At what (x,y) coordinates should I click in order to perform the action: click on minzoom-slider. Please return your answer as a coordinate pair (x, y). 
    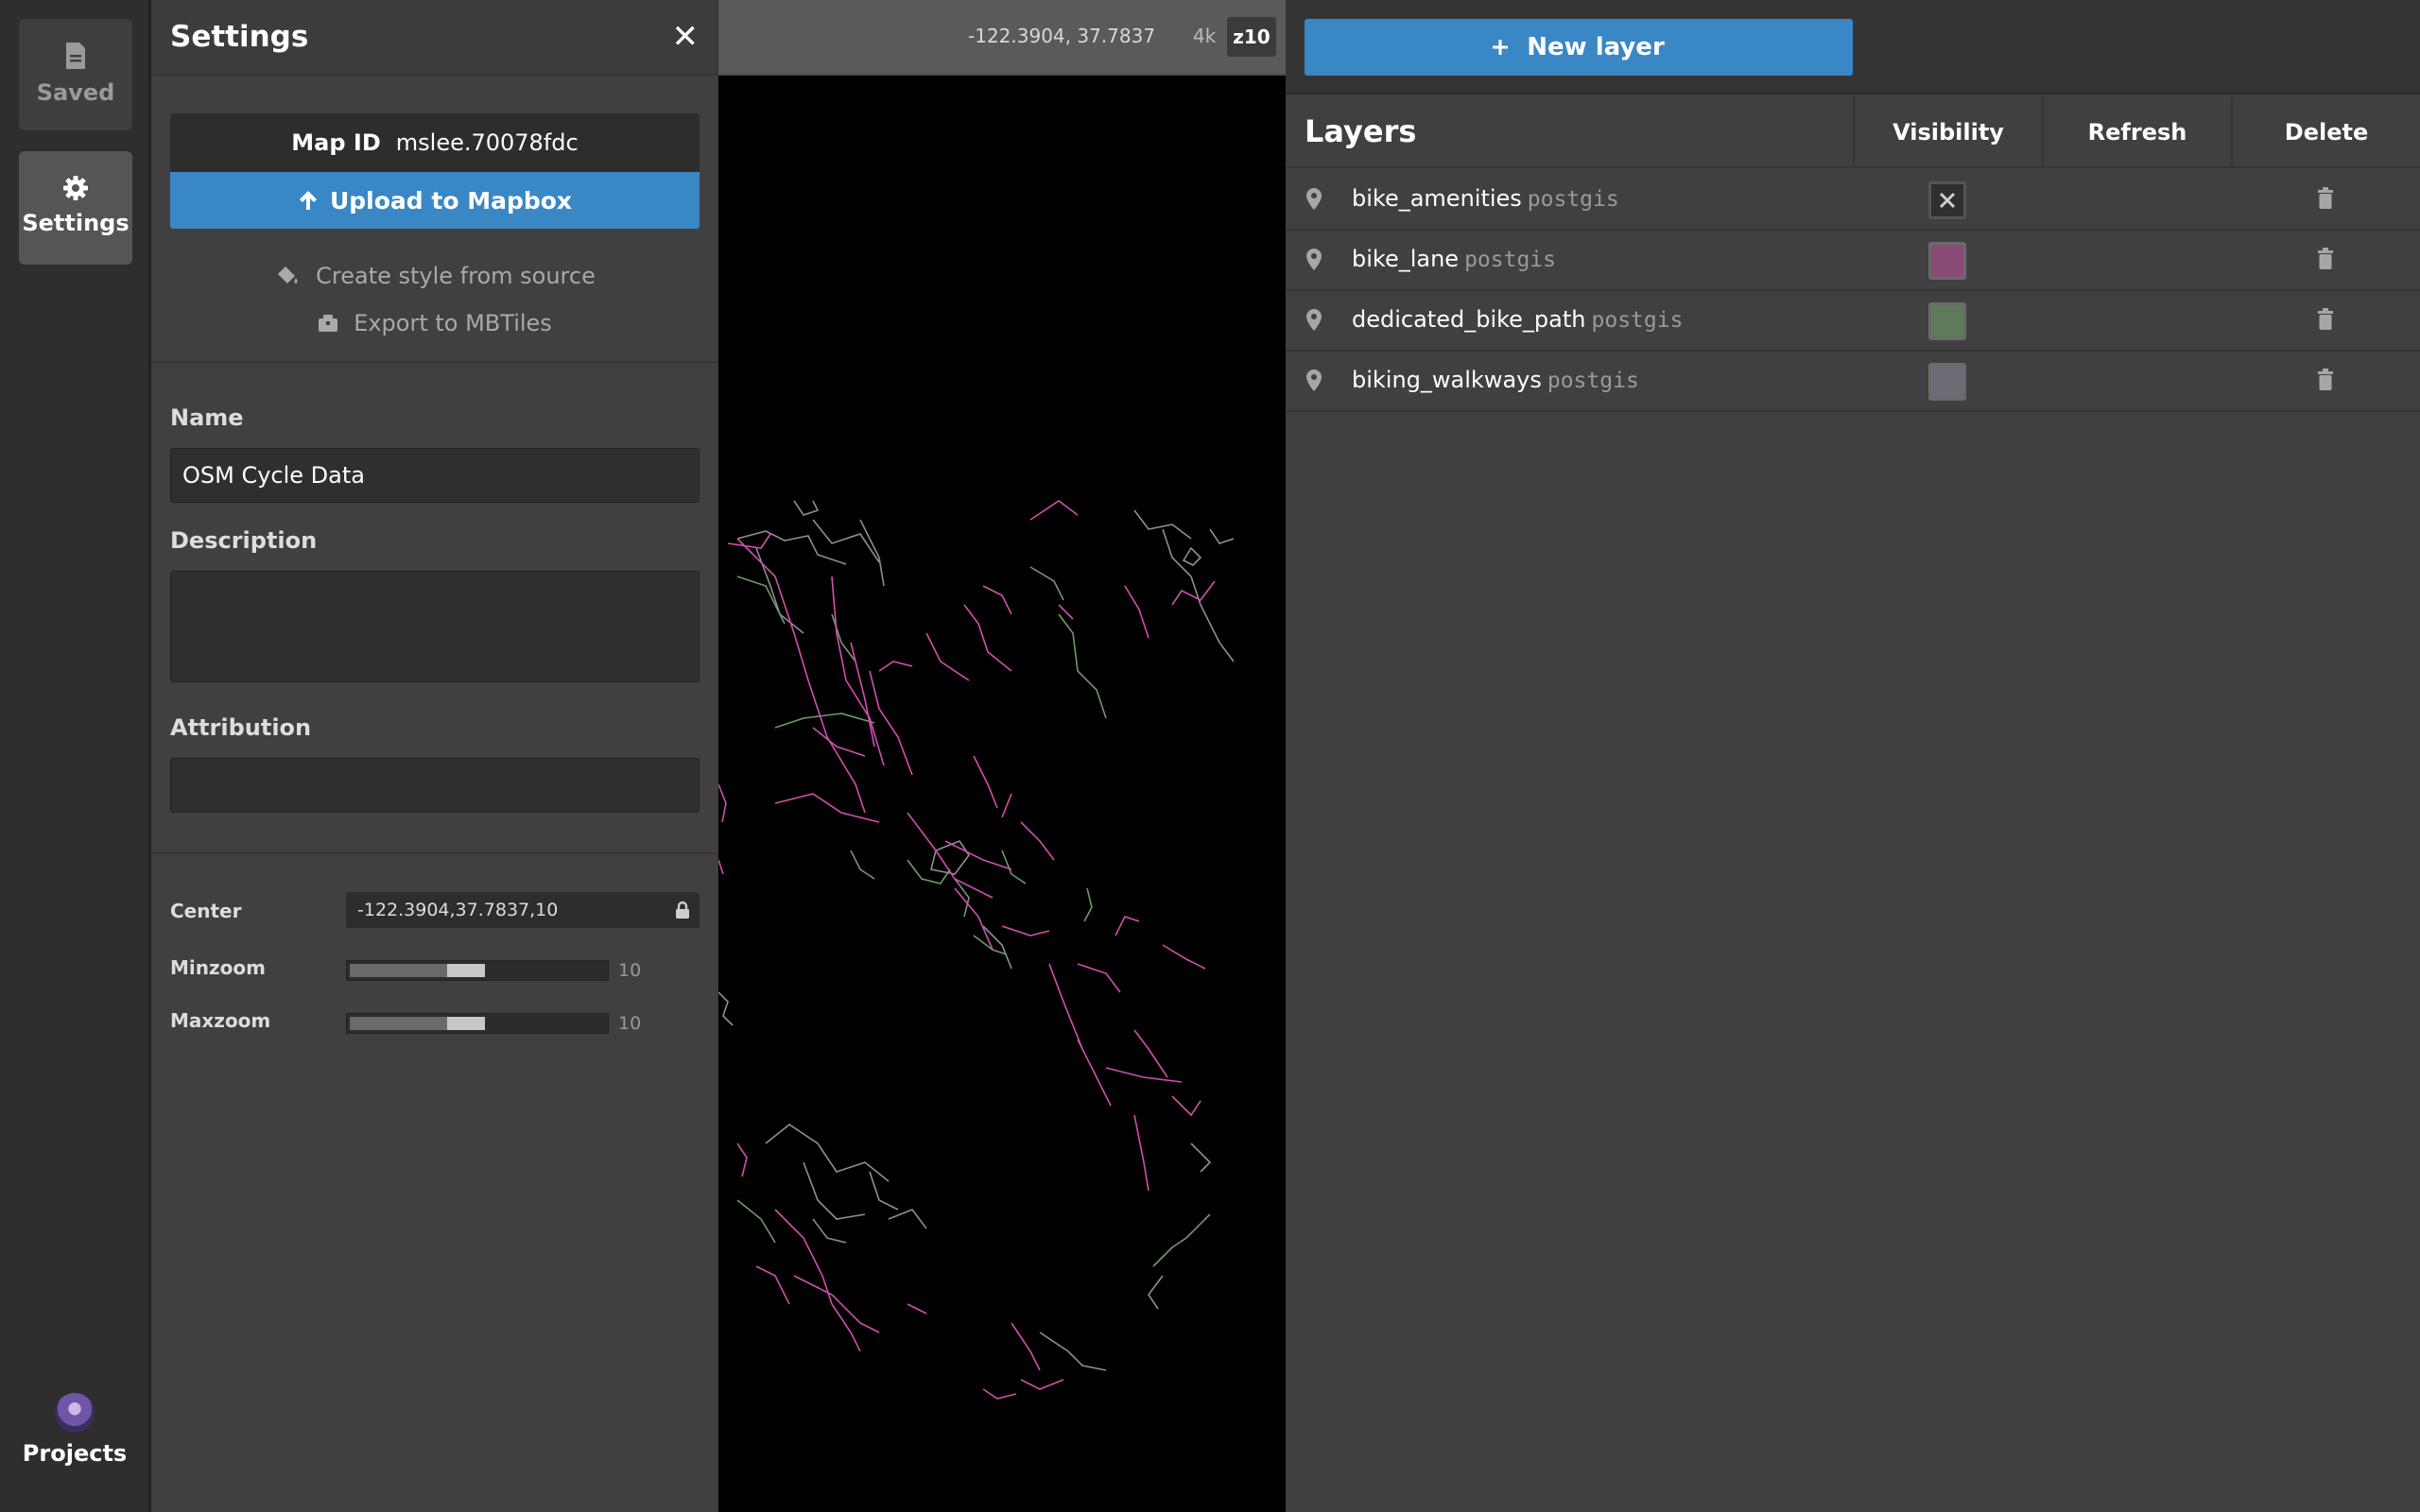
    Looking at the image, I should click on (478, 970).